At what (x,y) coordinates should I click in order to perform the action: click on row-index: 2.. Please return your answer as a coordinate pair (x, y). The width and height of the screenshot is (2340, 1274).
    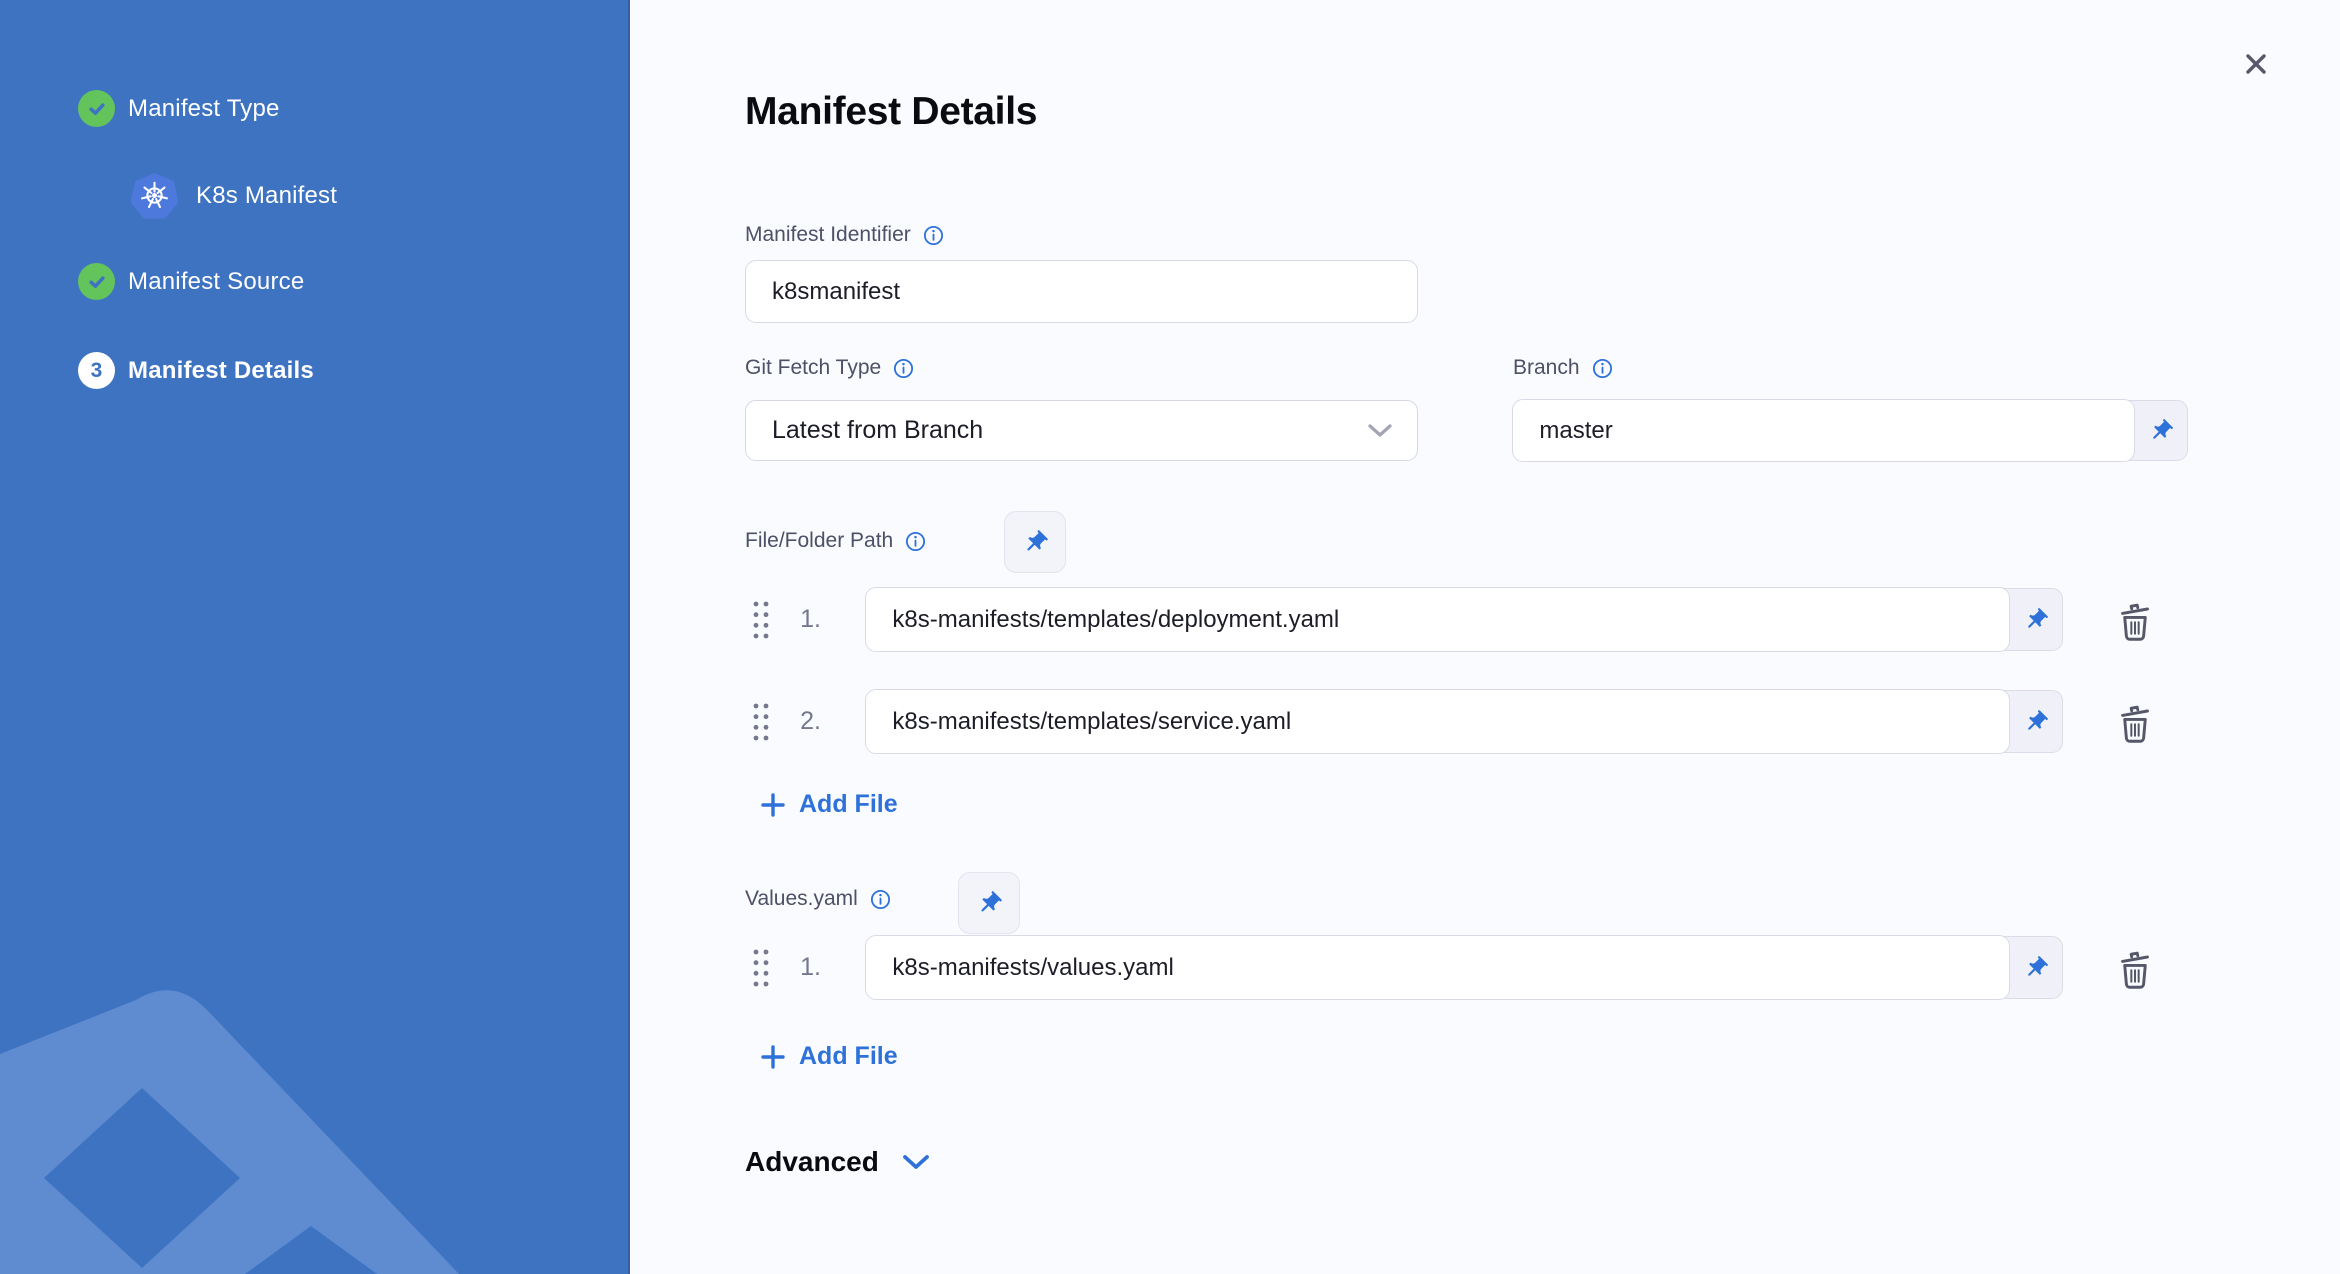
    Looking at the image, I should click on (810, 721).